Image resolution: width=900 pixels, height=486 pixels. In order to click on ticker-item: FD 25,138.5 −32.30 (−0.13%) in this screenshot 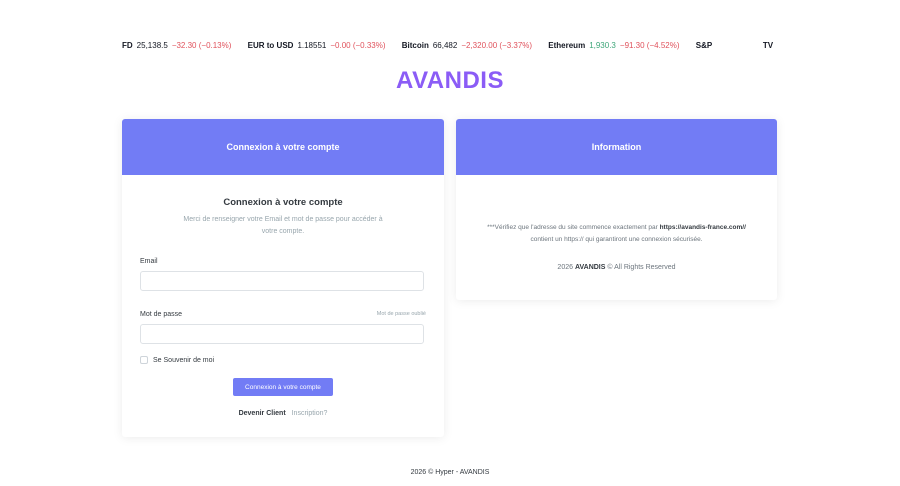, I will do `click(176, 46)`.